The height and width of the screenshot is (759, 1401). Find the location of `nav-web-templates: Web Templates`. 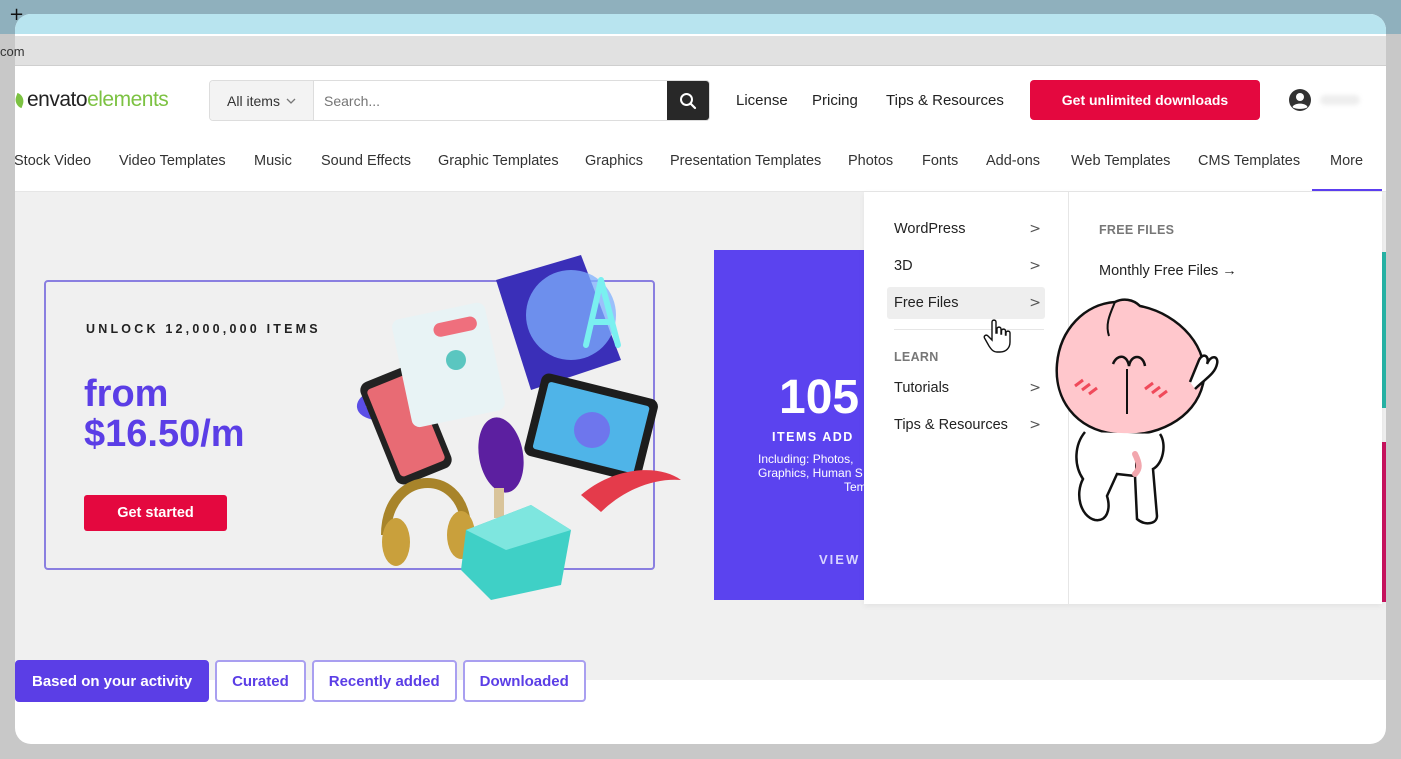

nav-web-templates: Web Templates is located at coordinates (1120, 161).